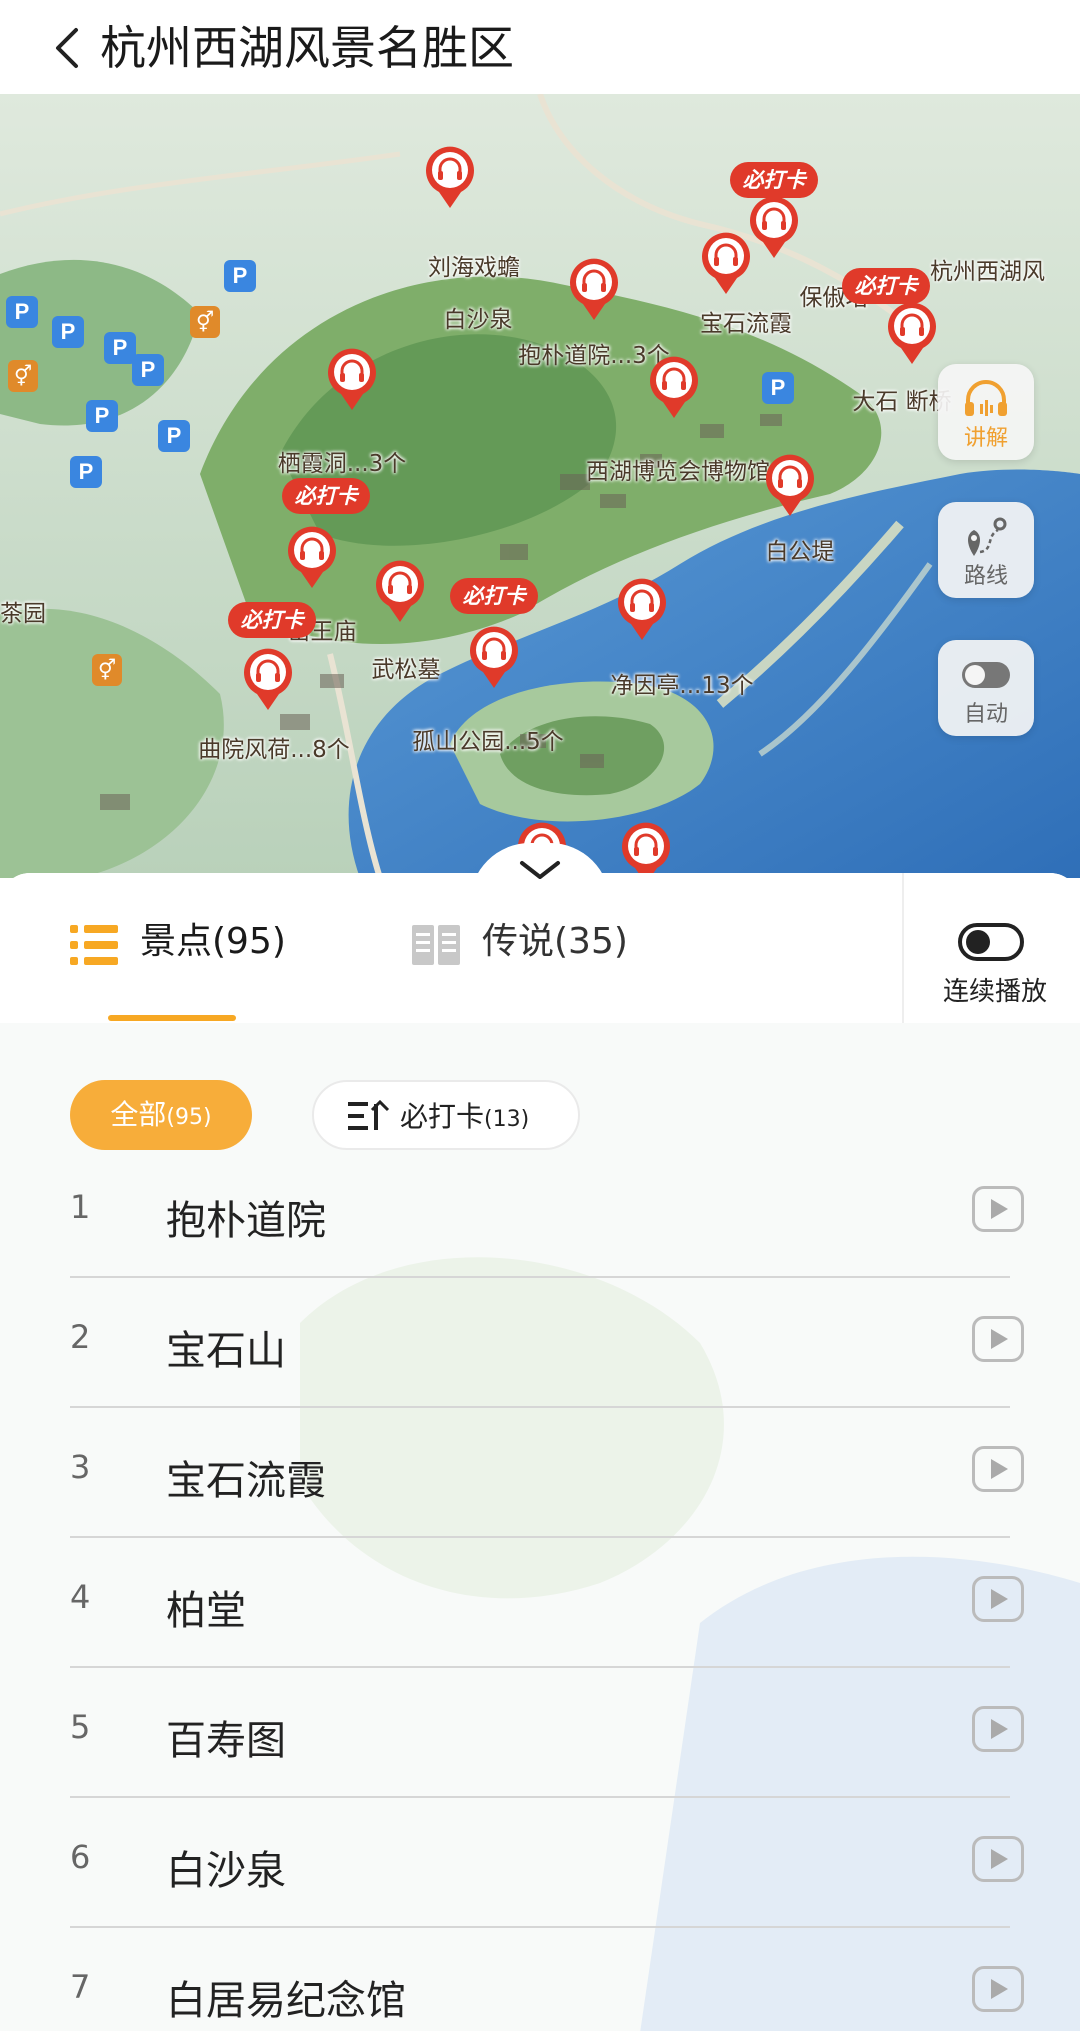  I want to click on list-item: 6 白沙泉, so click(540, 1863).